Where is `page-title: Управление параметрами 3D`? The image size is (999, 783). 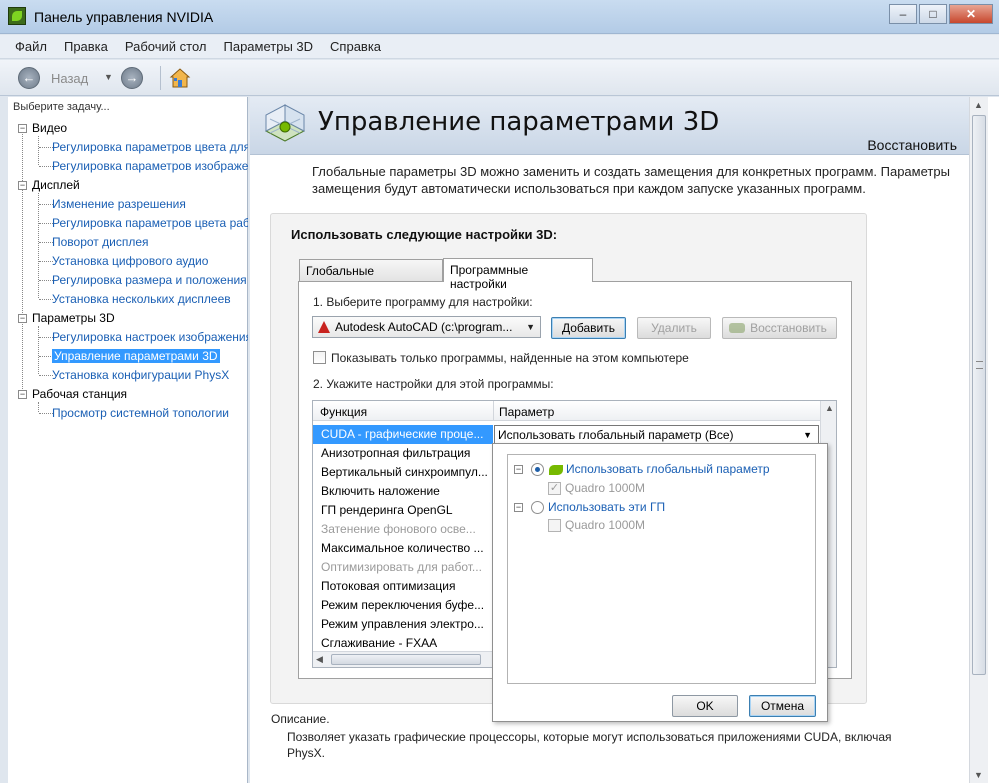
page-title: Управление параметрами 3D is located at coordinates (519, 122).